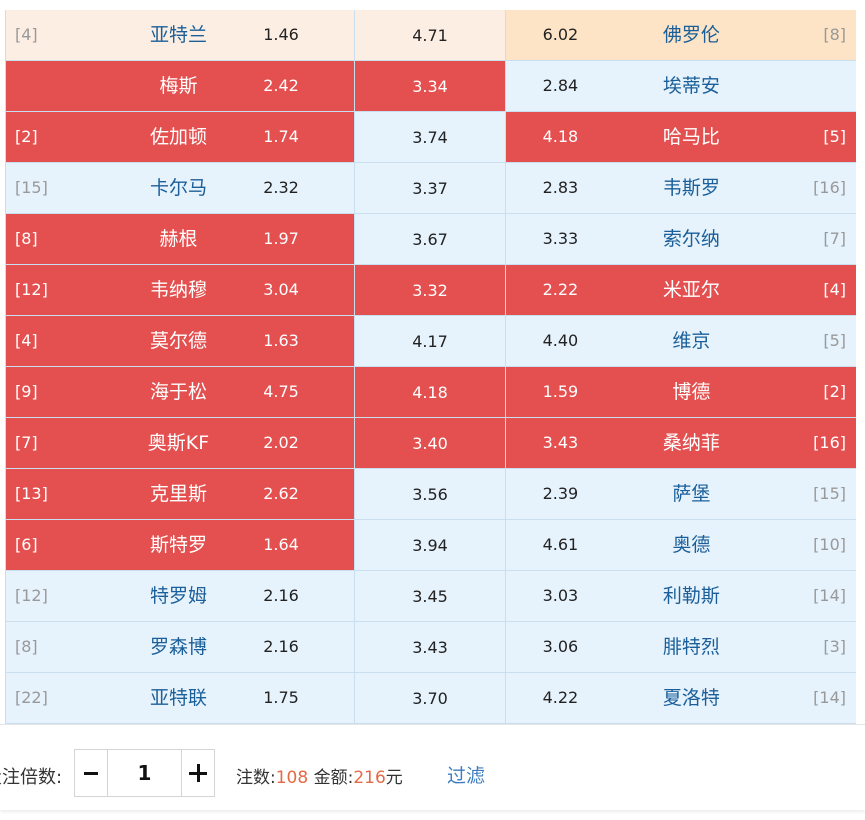  Describe the element at coordinates (466, 774) in the screenshot. I see `filter-link: 过滤` at that location.